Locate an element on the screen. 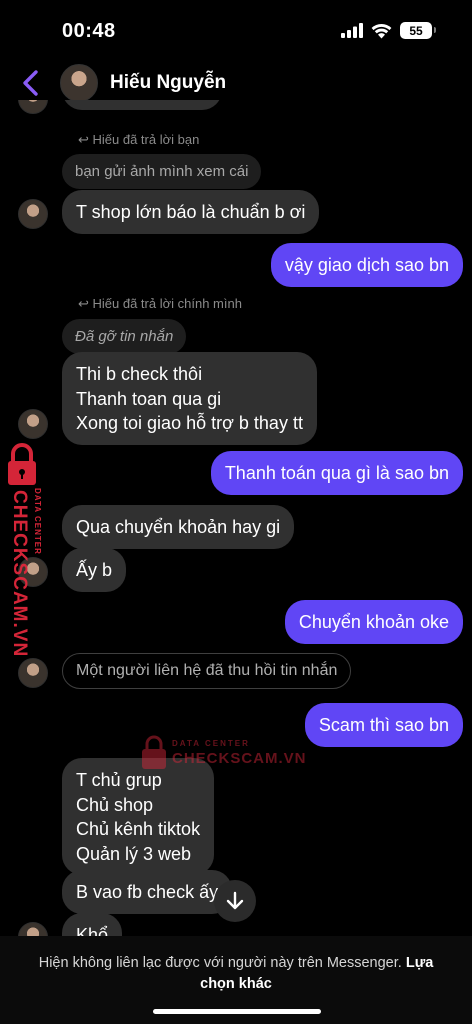  message-line: Quản lý 3 web is located at coordinates (134, 853).